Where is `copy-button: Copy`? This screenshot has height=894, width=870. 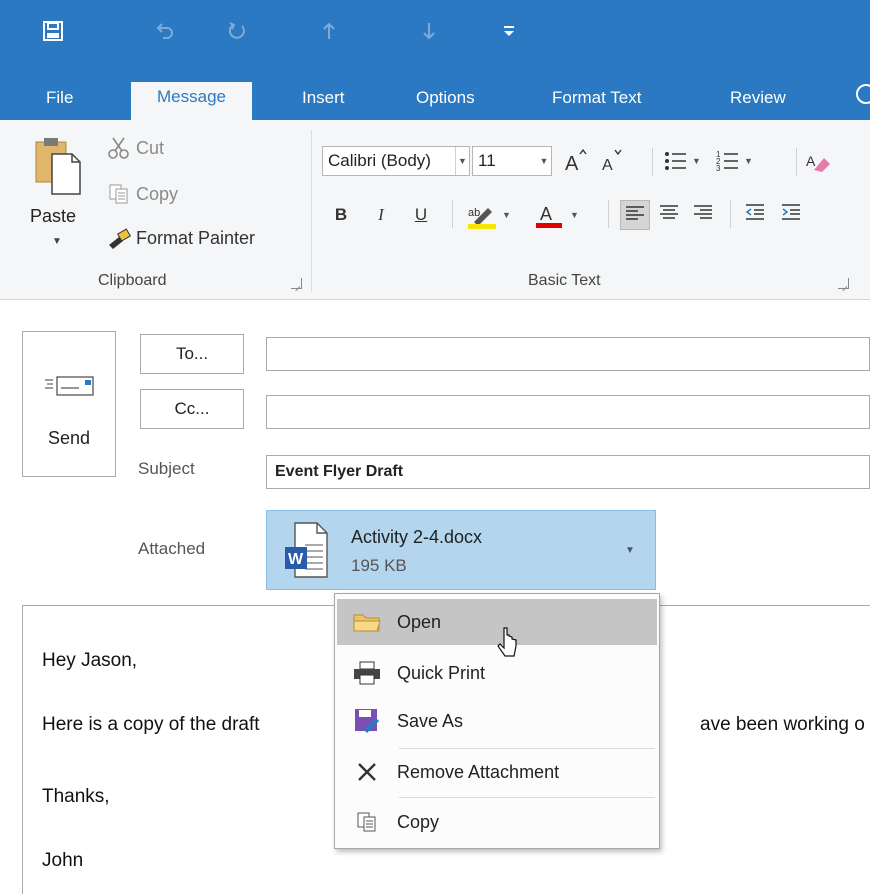 copy-button: Copy is located at coordinates (142, 194).